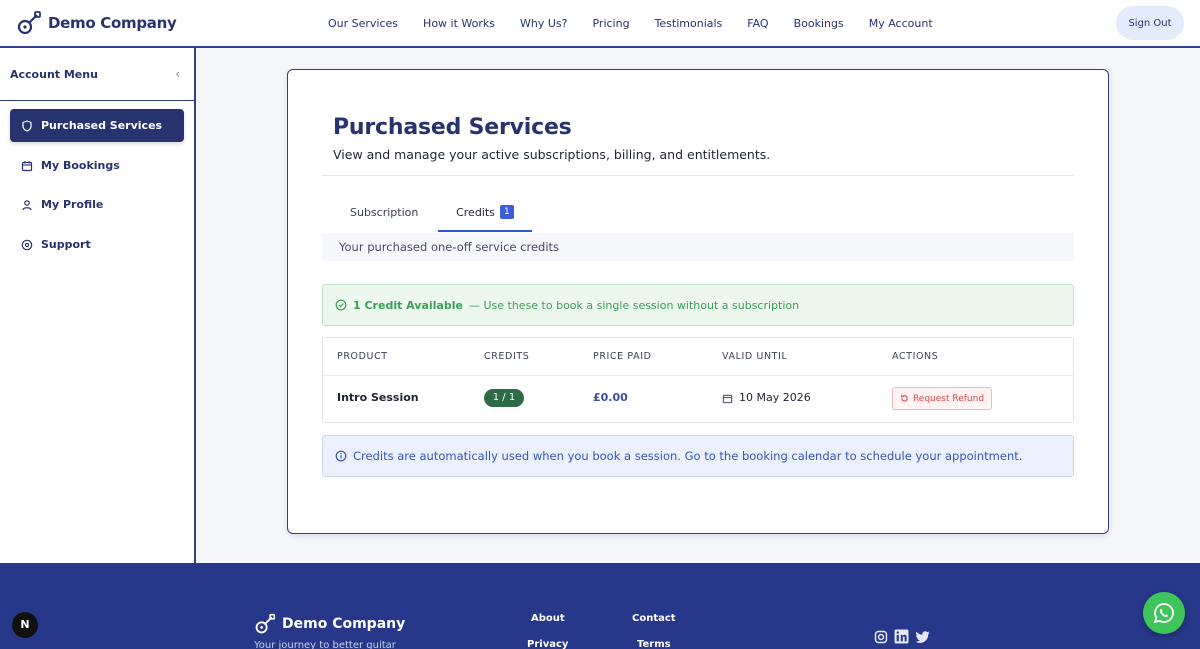  Describe the element at coordinates (66, 244) in the screenshot. I see `sidebar-item-label: Support` at that location.